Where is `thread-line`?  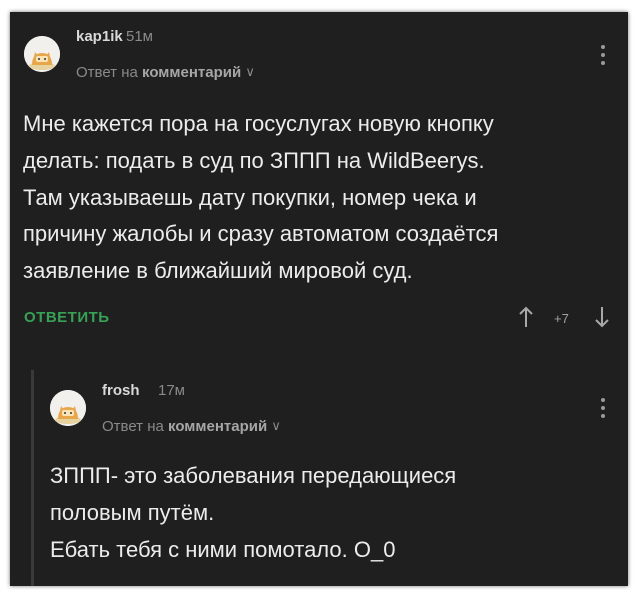
thread-line is located at coordinates (32, 478).